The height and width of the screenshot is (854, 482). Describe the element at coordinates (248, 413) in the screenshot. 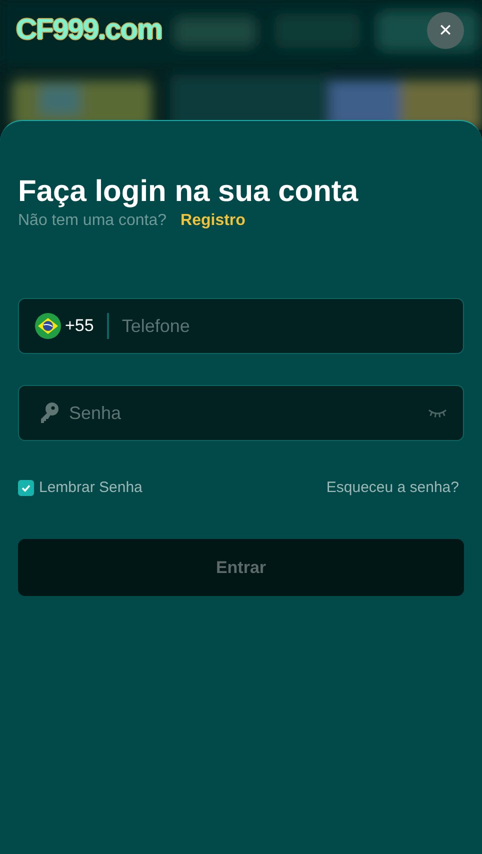

I see `password-input: Senha` at that location.